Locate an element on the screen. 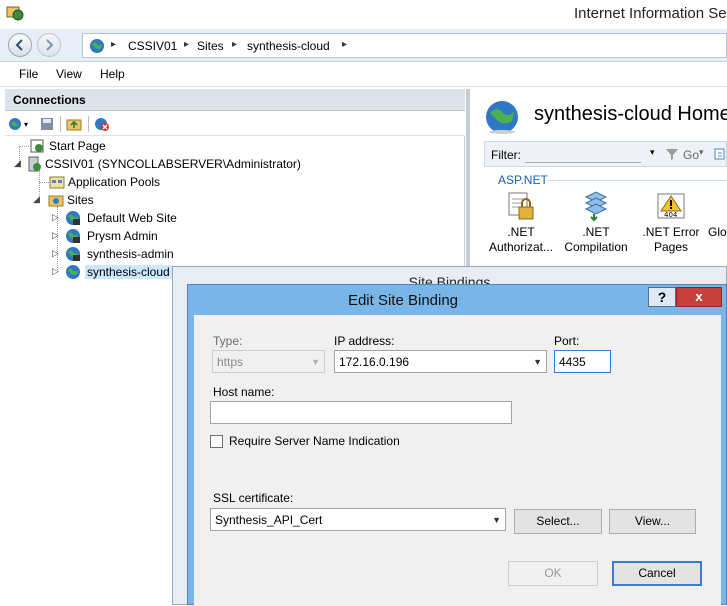 This screenshot has height=606, width=727. menu-file: File is located at coordinates (28, 74).